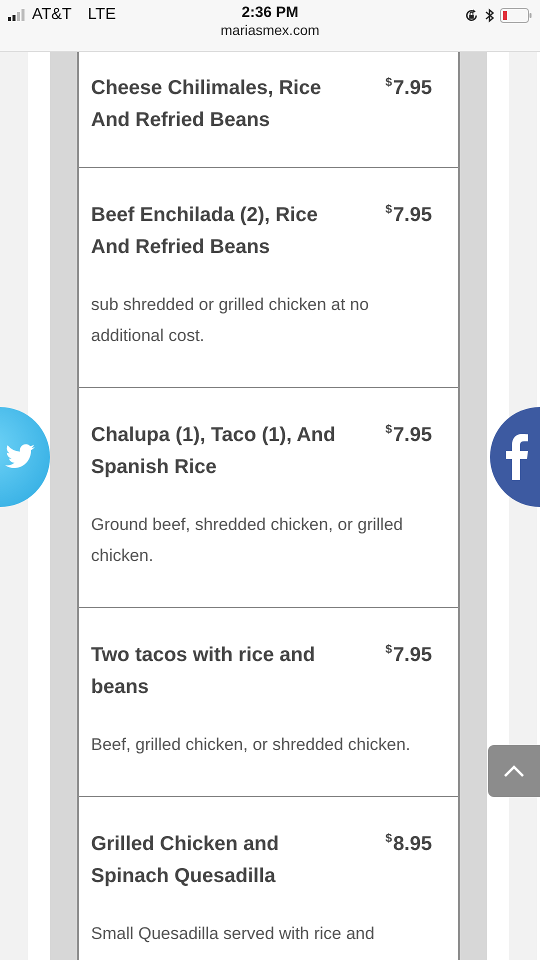 This screenshot has height=960, width=540. I want to click on dish-description: Ground beef, shredded chicken, or grilled chicken., so click(247, 540).